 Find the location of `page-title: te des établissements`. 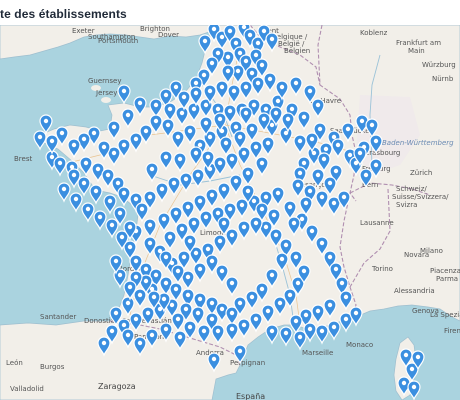

page-title: te des établissements is located at coordinates (63, 14).